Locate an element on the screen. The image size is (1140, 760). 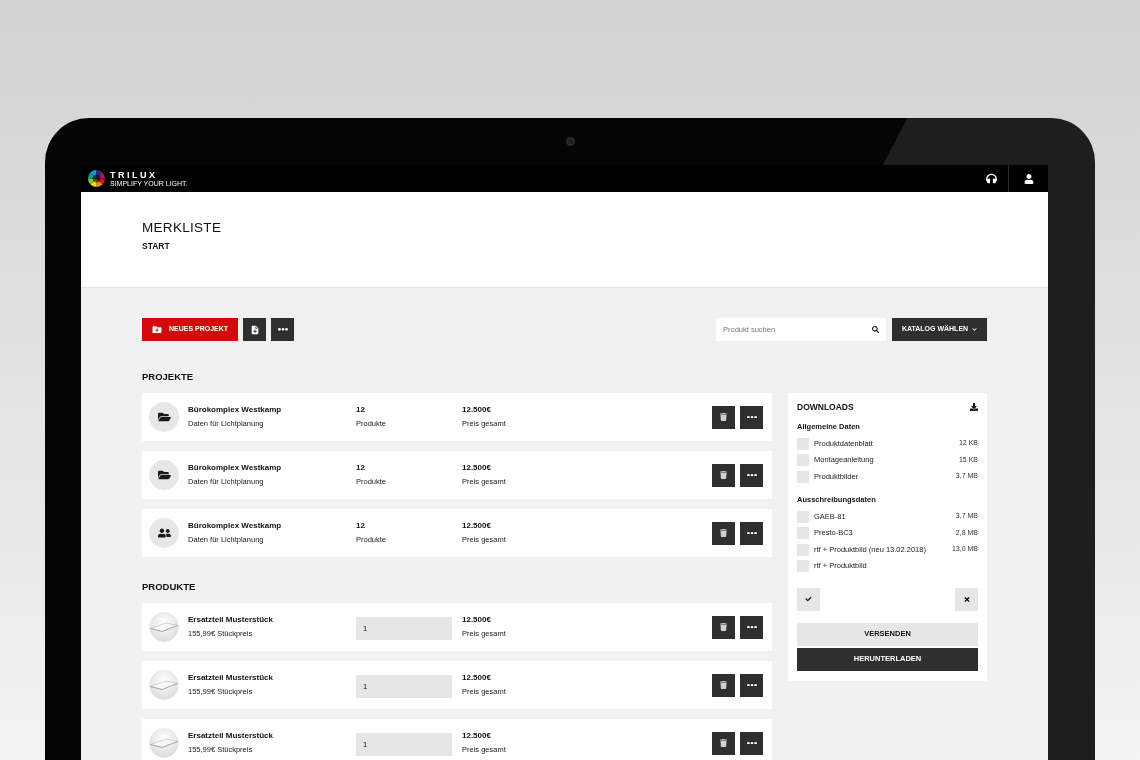
check-icon is located at coordinates (808, 599).